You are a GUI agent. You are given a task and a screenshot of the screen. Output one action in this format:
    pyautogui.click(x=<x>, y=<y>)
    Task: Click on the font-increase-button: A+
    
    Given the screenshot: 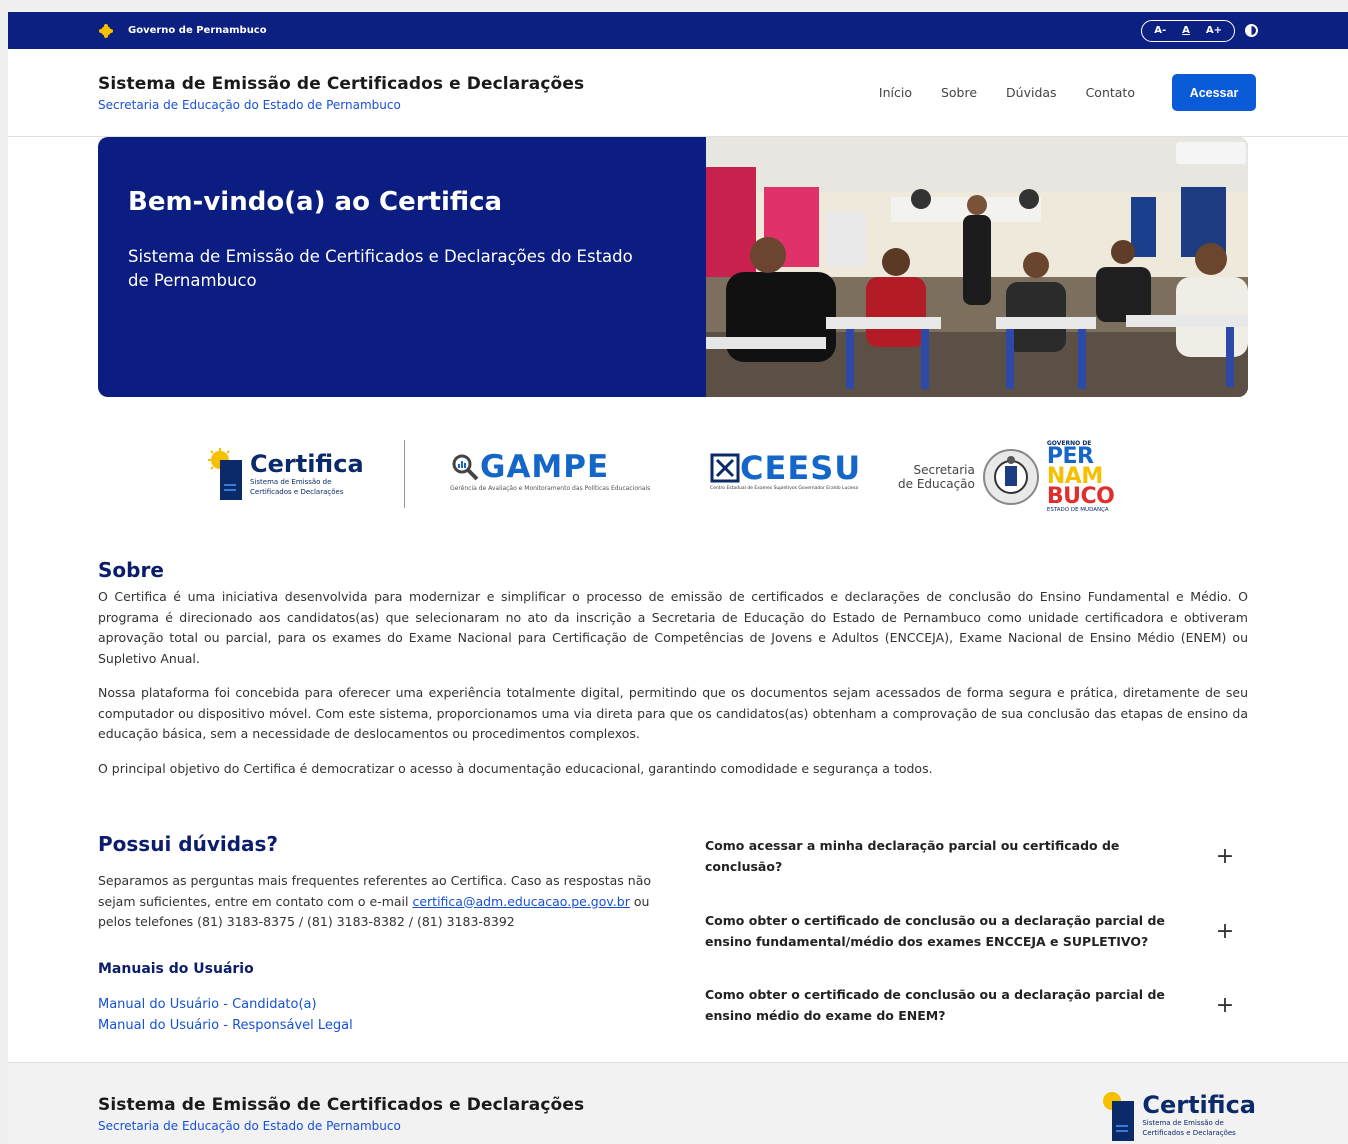 What is the action you would take?
    pyautogui.click(x=1214, y=30)
    